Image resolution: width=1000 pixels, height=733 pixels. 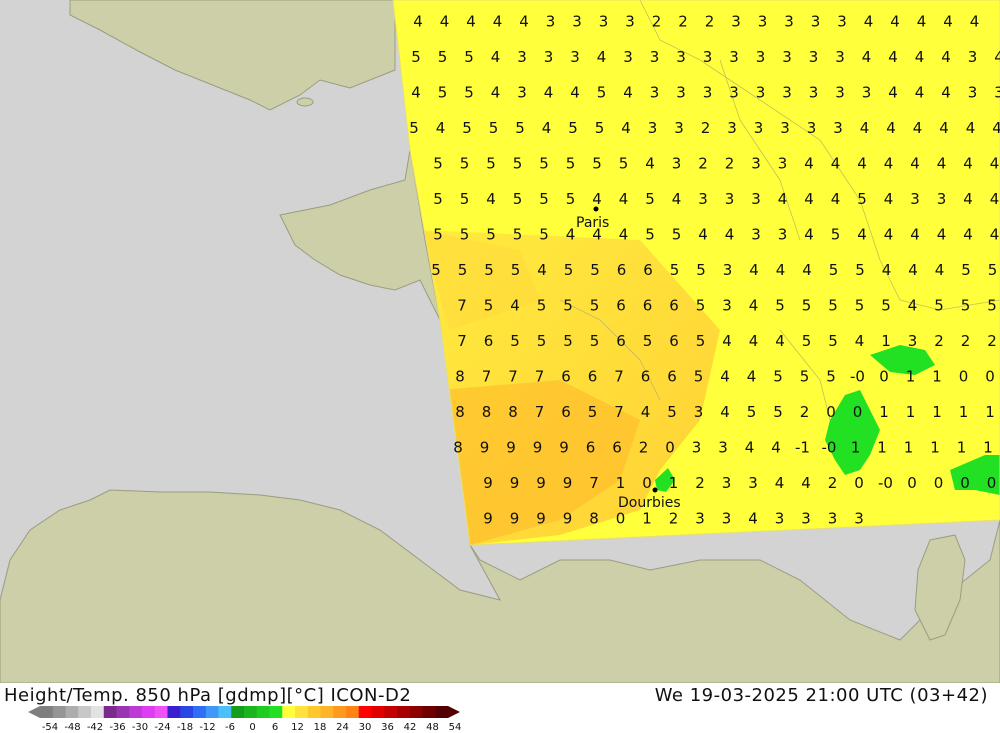 What do you see at coordinates (410, 727) in the screenshot?
I see `legend-tick-label: 42` at bounding box center [410, 727].